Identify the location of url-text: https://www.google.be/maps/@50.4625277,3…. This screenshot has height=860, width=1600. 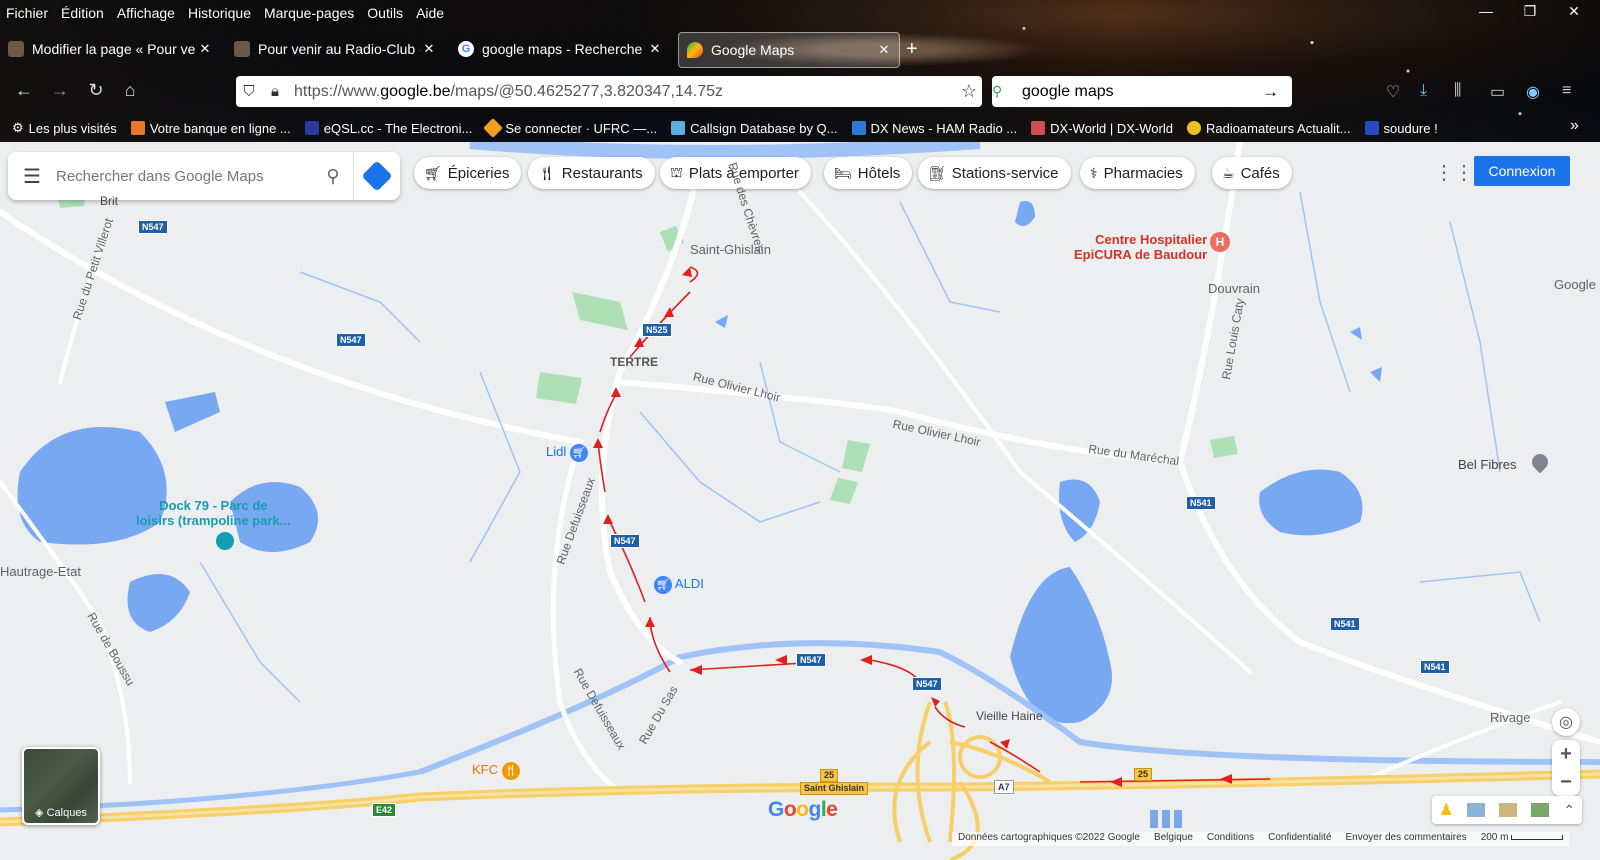
(625, 92).